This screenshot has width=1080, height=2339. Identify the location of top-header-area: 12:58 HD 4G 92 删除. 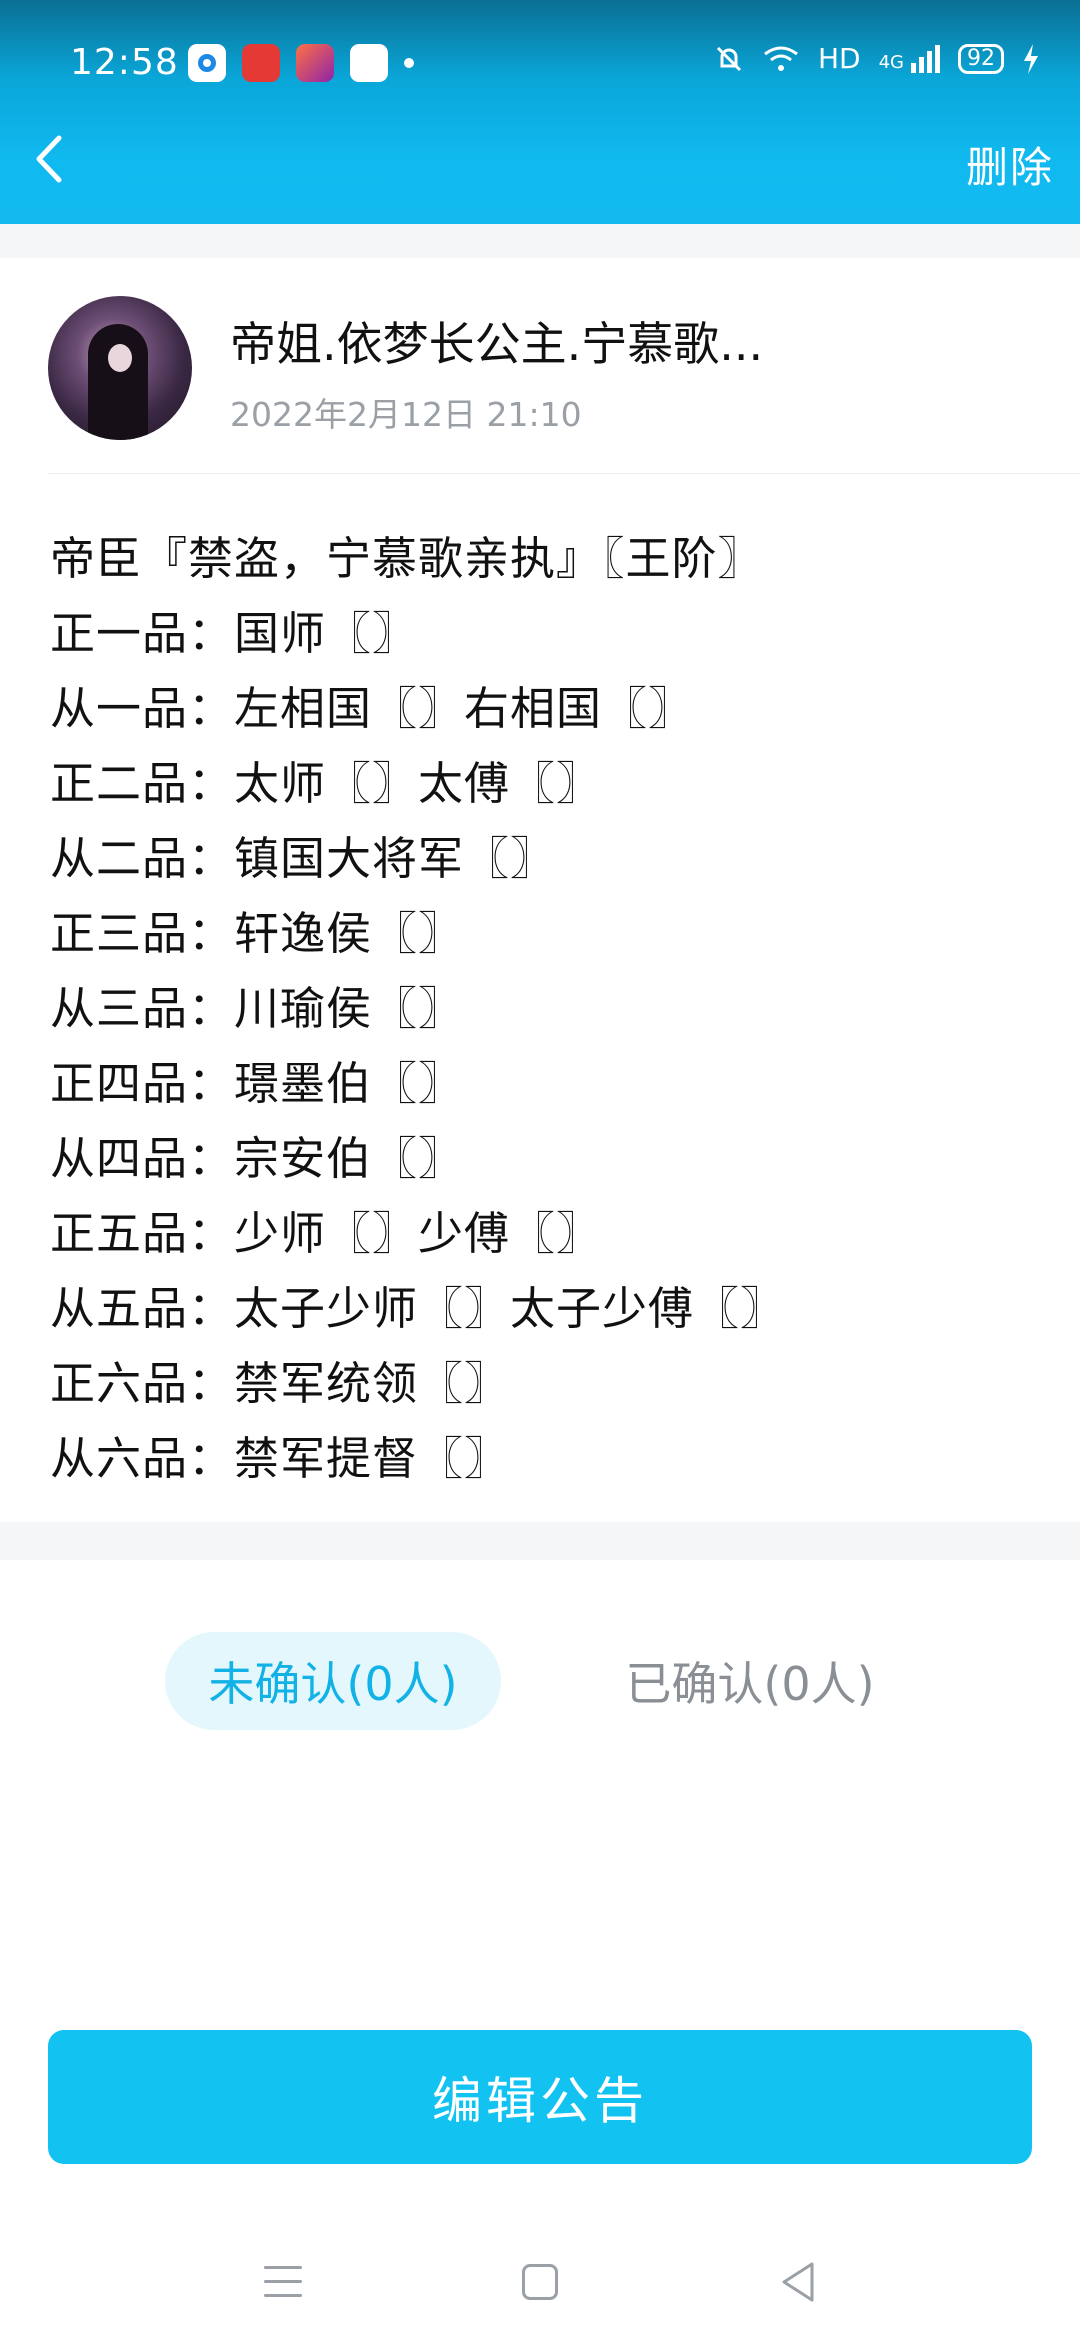
(540, 112).